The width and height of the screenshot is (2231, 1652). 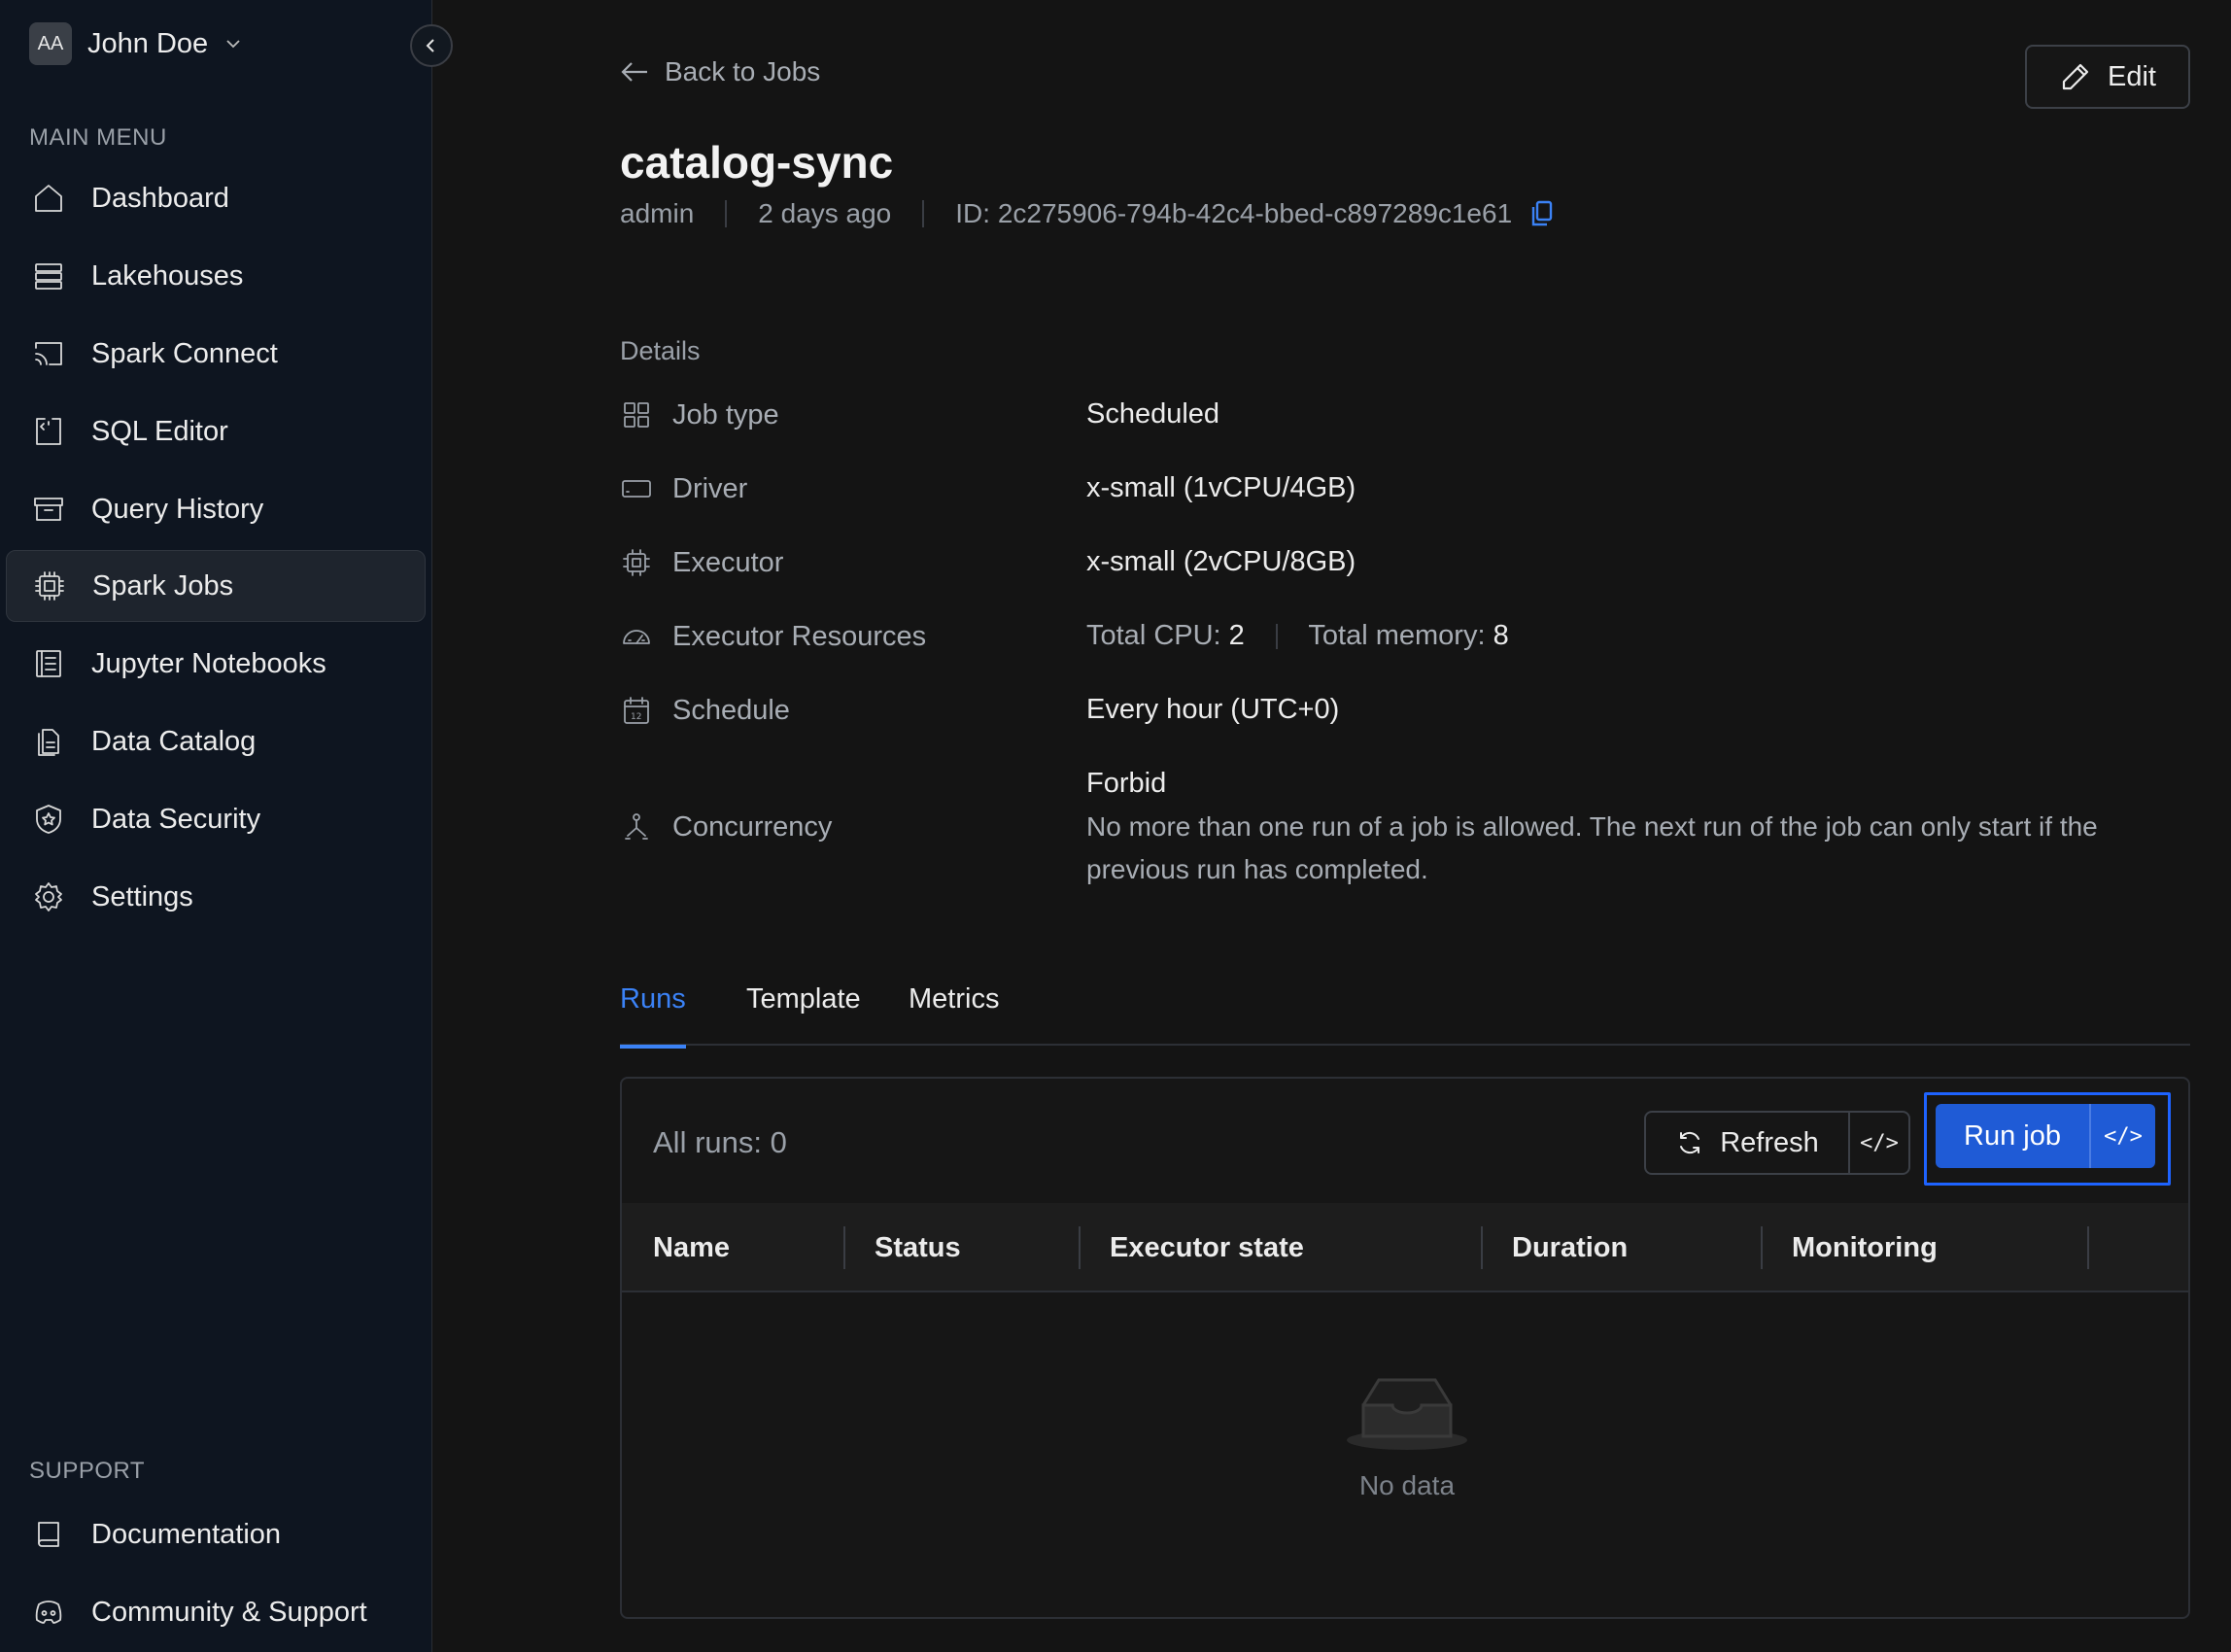 What do you see at coordinates (216, 819) in the screenshot?
I see `sidebar-item-data-security: Data Security` at bounding box center [216, 819].